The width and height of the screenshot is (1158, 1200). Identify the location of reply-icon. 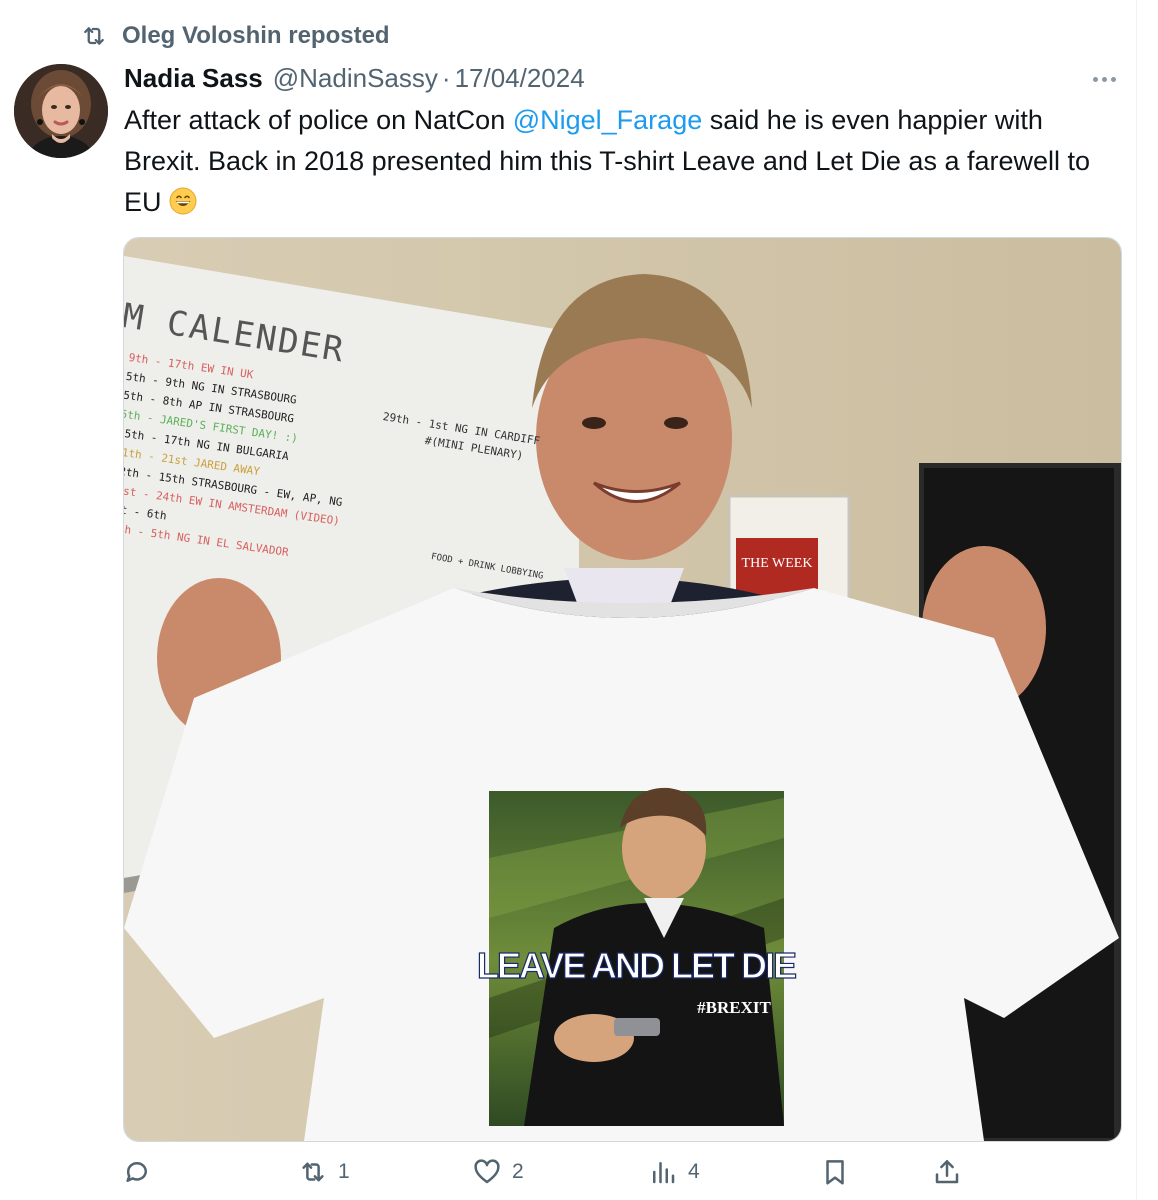
(136, 1171).